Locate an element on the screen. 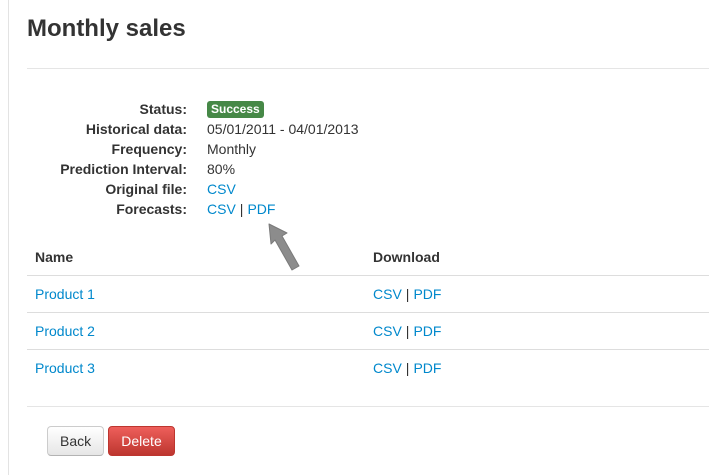 The image size is (716, 475). original-file-label: Original file: is located at coordinates (146, 189).